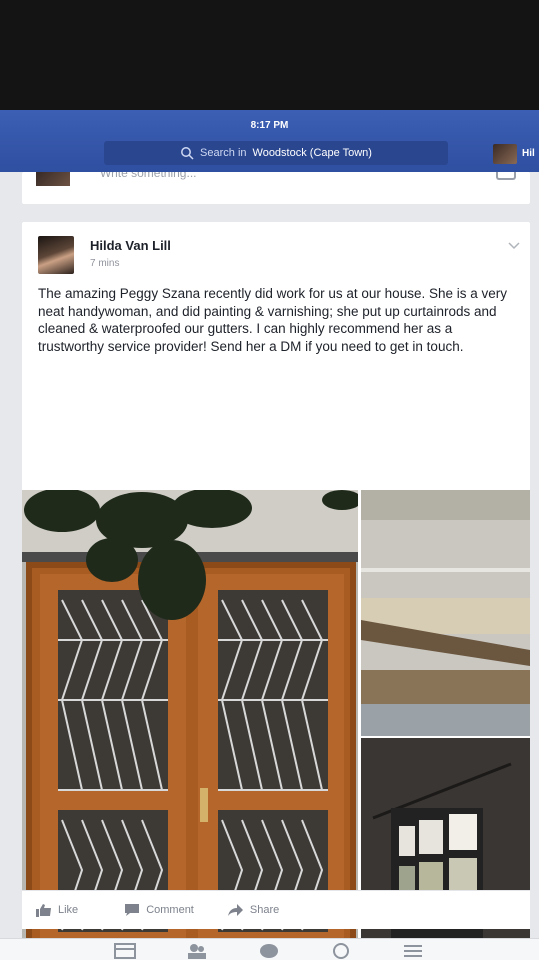 Image resolution: width=539 pixels, height=960 pixels. Describe the element at coordinates (56, 255) in the screenshot. I see `author-avatar` at that location.